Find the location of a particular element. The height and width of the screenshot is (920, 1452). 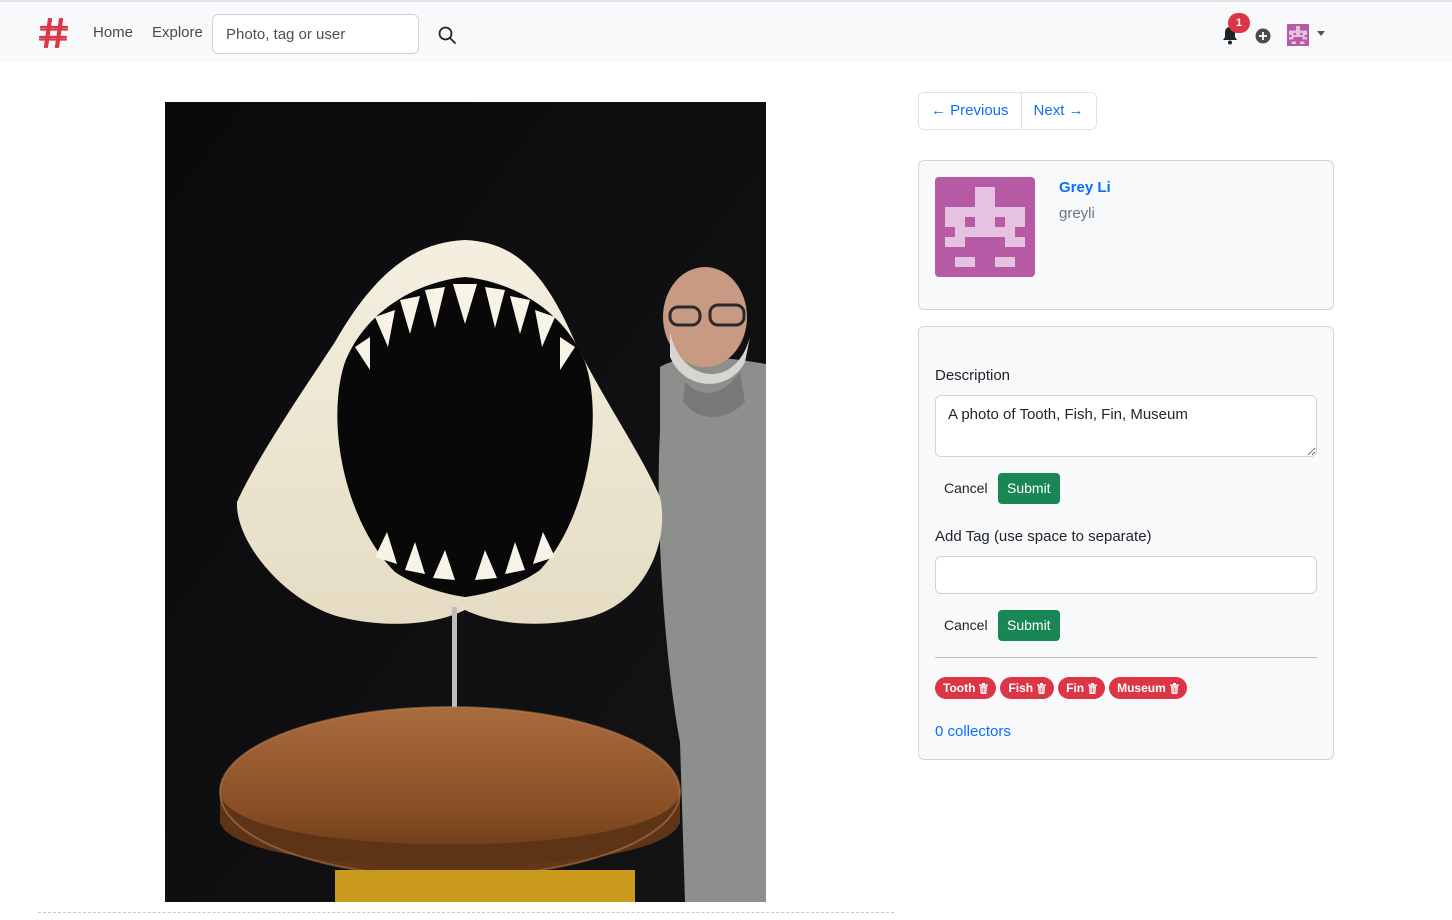

add-tag-label: Add Tag (use space to separate) is located at coordinates (1043, 536).